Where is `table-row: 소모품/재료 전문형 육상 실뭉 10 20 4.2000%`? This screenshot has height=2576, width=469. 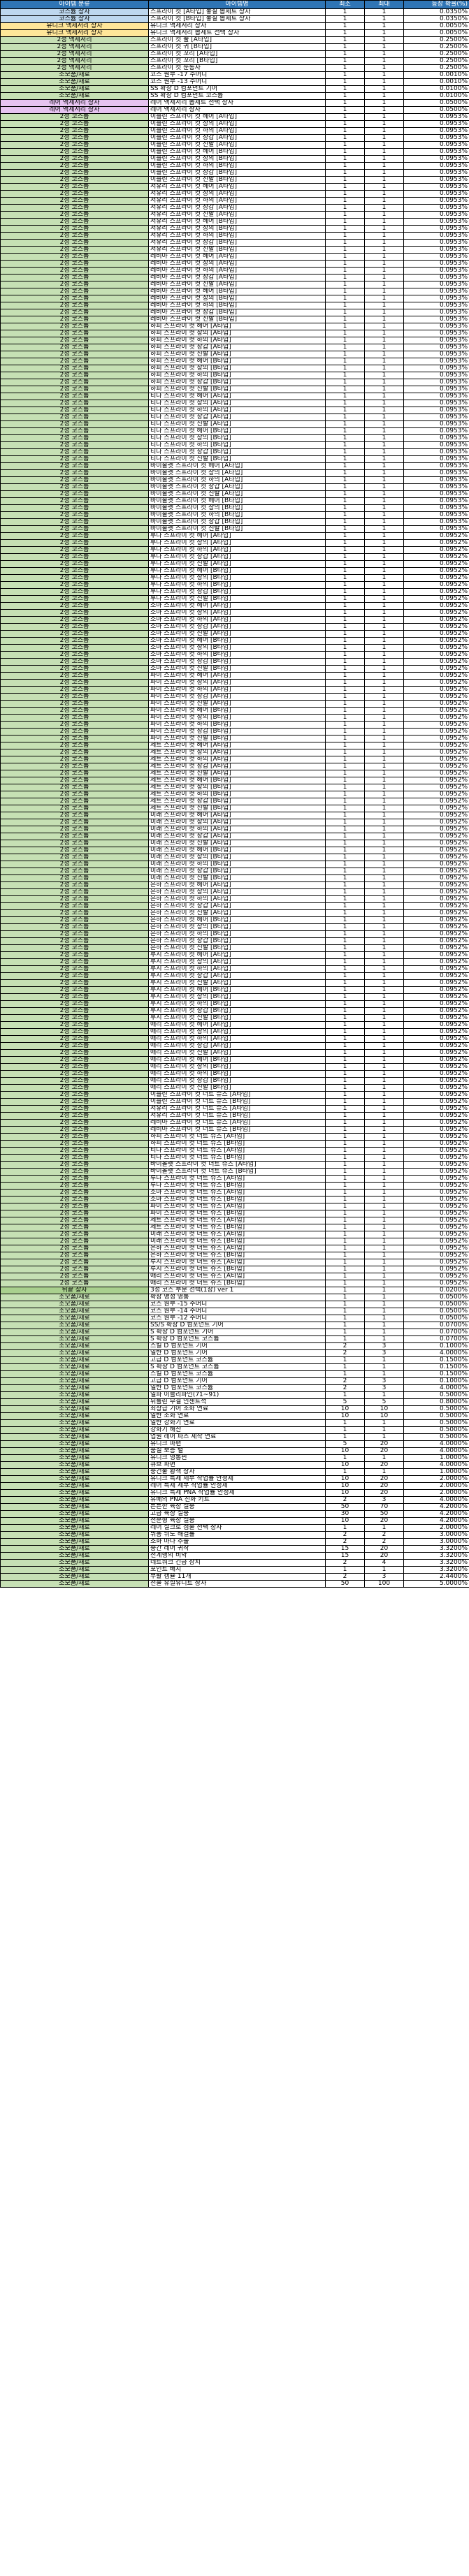
table-row: 소모품/재료 전문형 육상 실뭉 10 20 4.2000% is located at coordinates (234, 1521).